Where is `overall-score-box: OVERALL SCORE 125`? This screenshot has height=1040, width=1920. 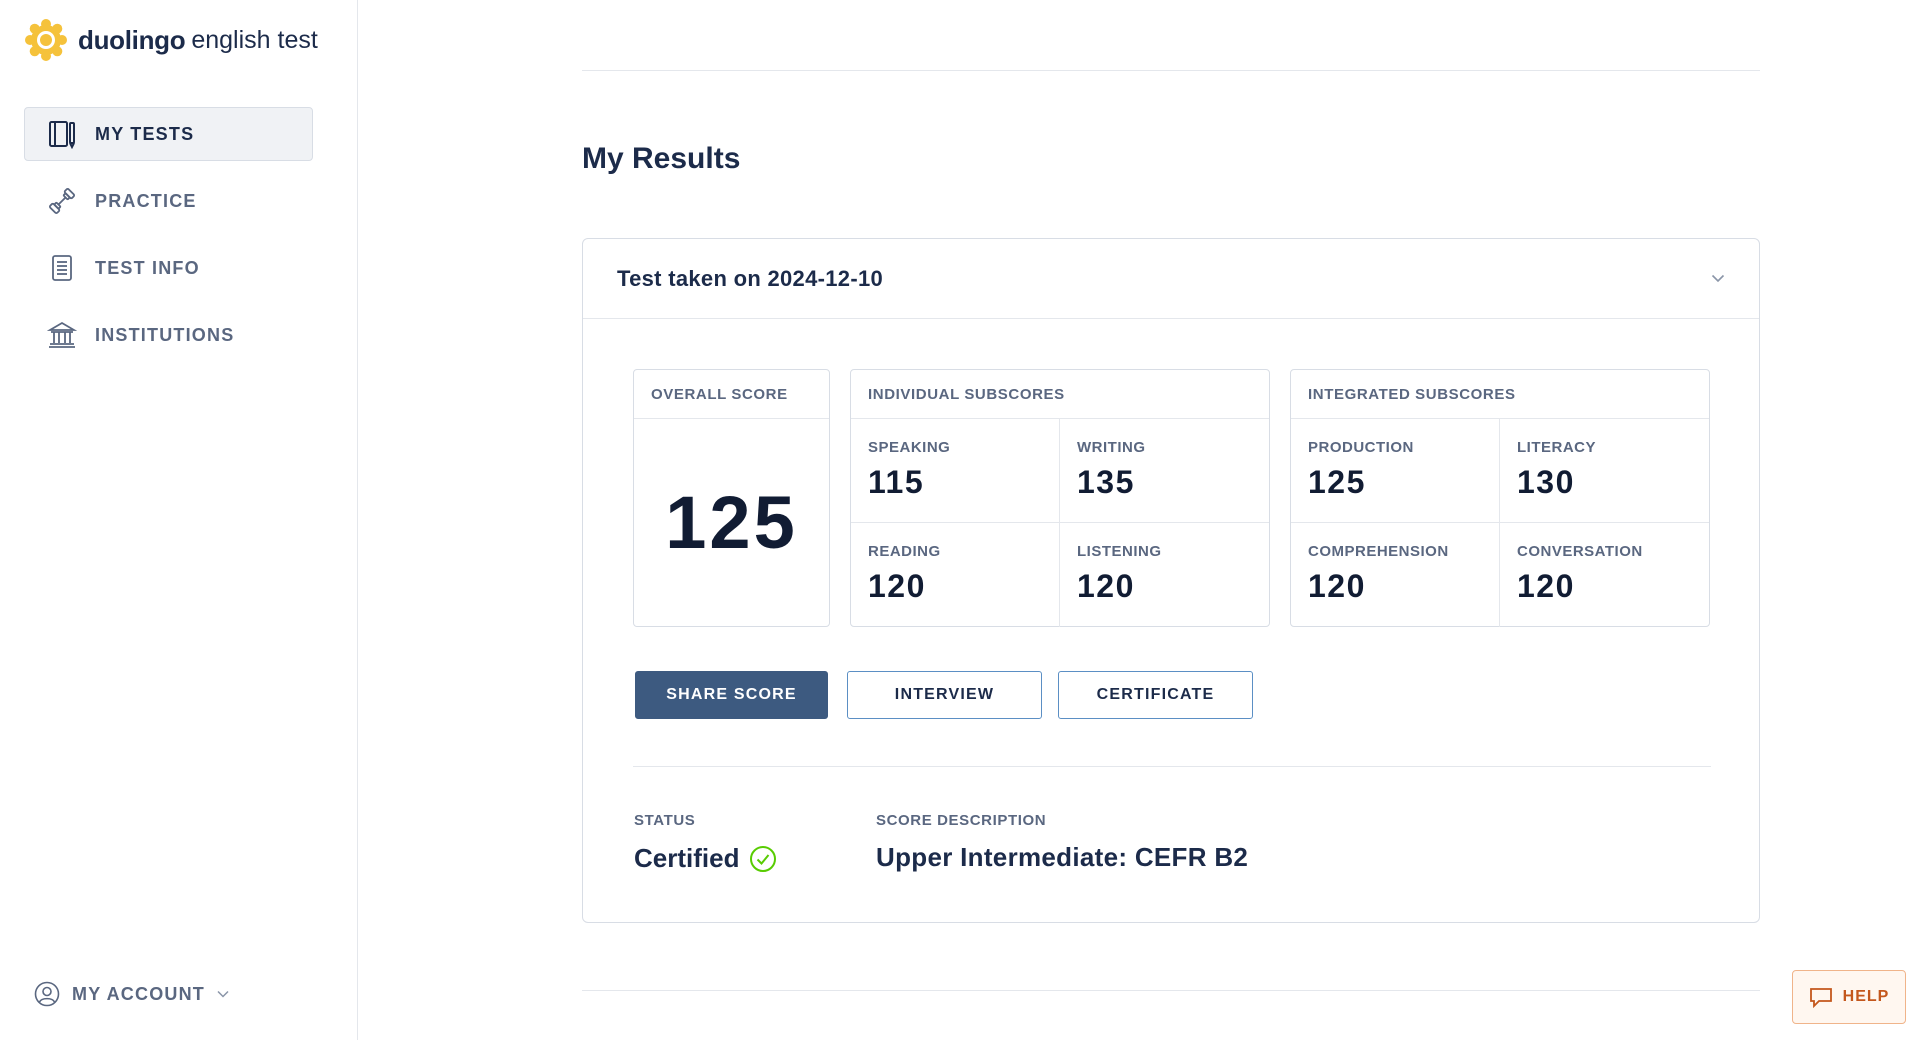 overall-score-box: OVERALL SCORE 125 is located at coordinates (731, 498).